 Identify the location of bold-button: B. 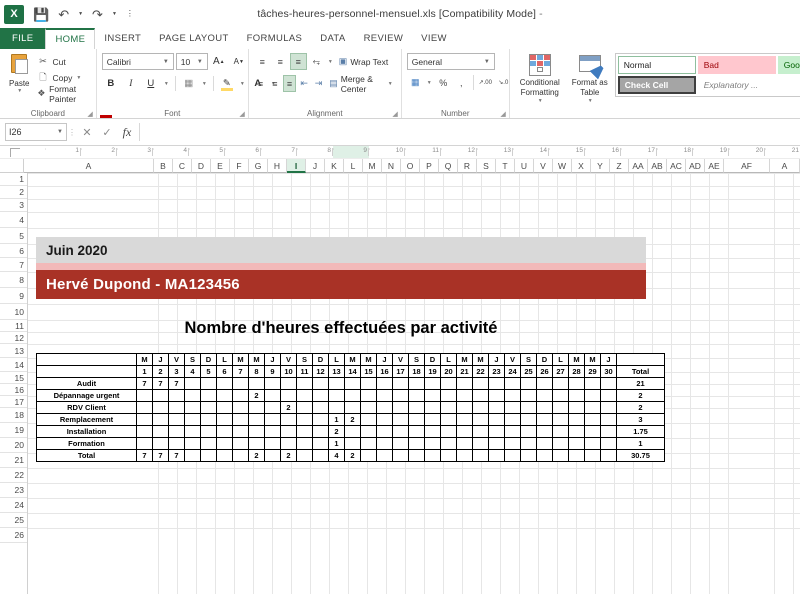
(111, 83).